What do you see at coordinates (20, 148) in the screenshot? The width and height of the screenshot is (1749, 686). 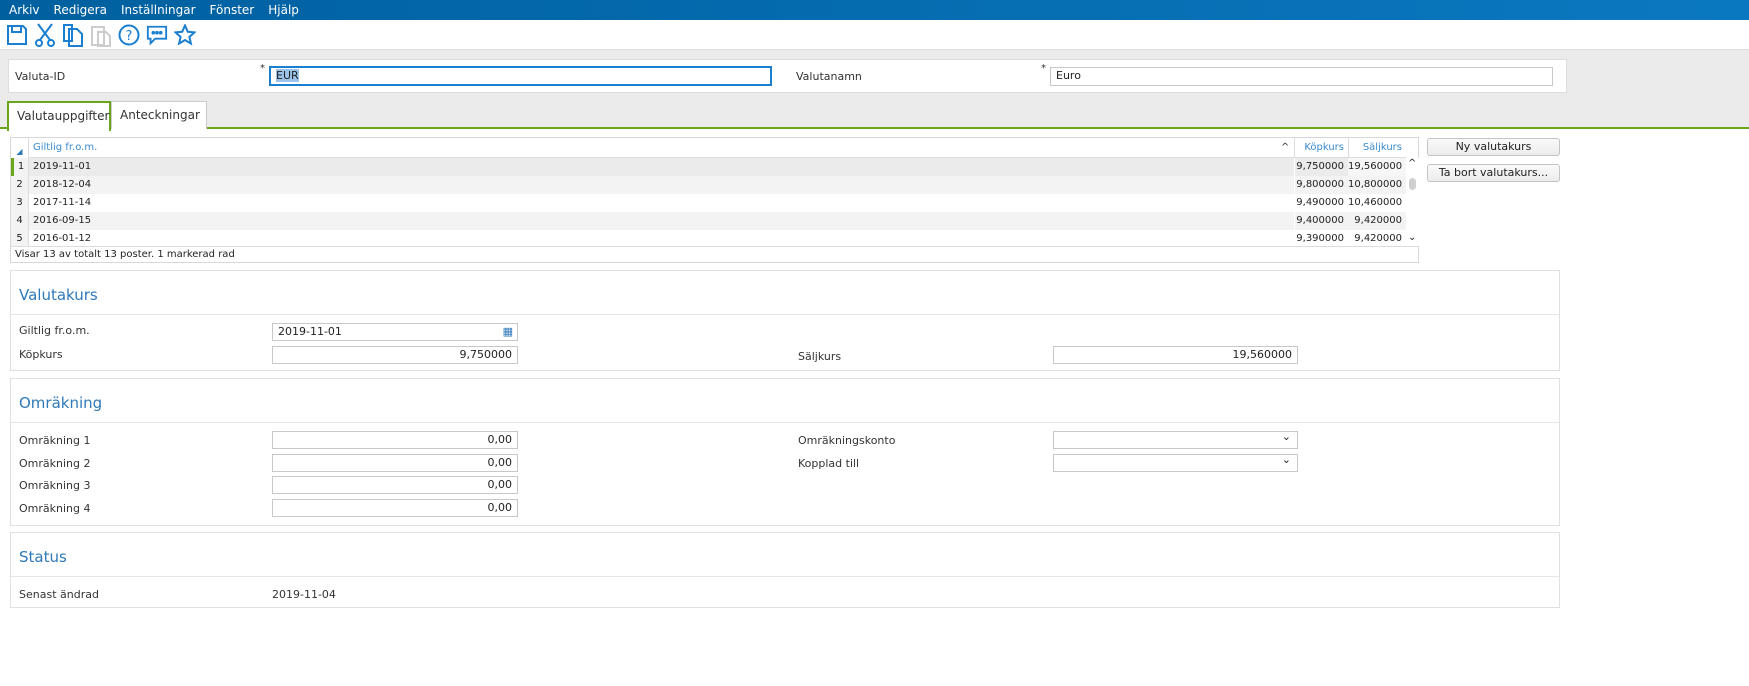 I see `select-all-corner: ◢` at bounding box center [20, 148].